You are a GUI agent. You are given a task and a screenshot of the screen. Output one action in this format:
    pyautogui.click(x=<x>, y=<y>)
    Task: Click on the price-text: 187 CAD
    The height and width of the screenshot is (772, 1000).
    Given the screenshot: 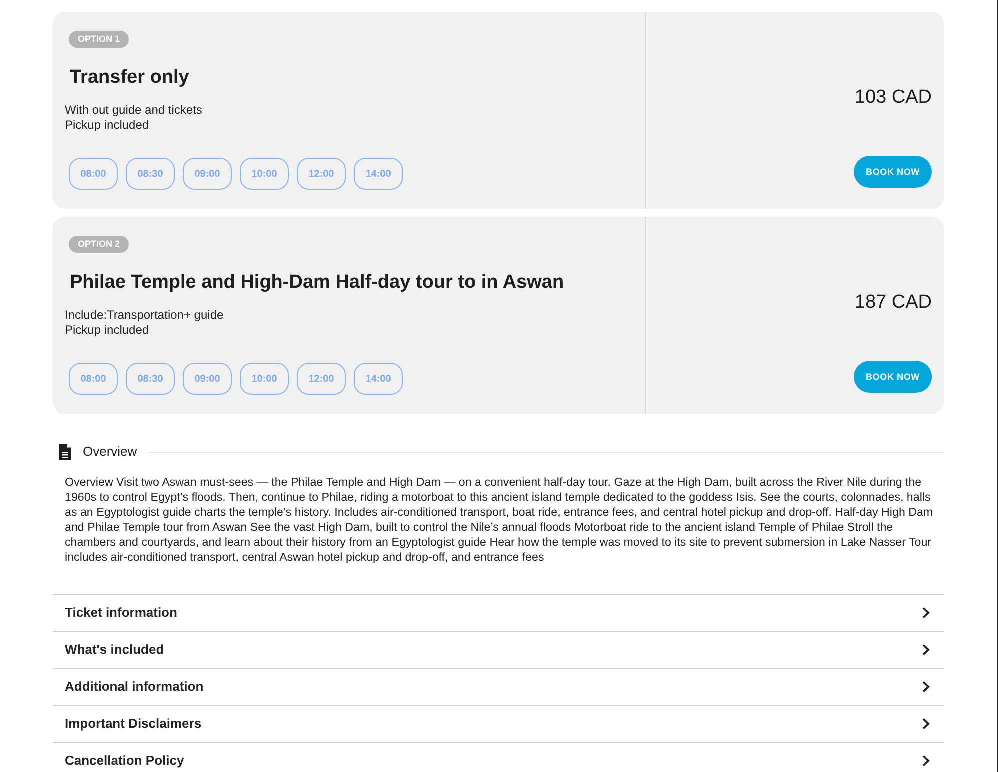 What is the action you would take?
    pyautogui.click(x=893, y=303)
    